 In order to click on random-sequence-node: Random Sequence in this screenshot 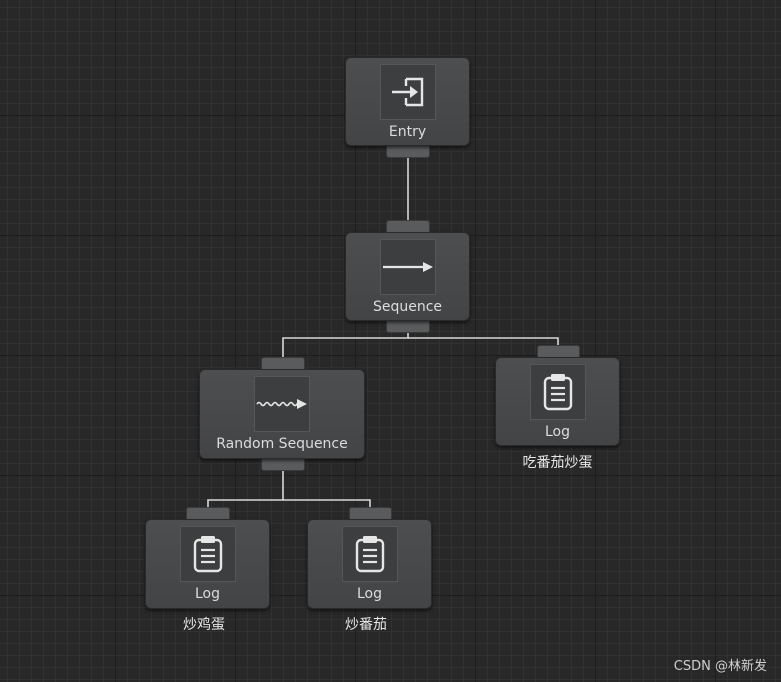, I will do `click(282, 414)`.